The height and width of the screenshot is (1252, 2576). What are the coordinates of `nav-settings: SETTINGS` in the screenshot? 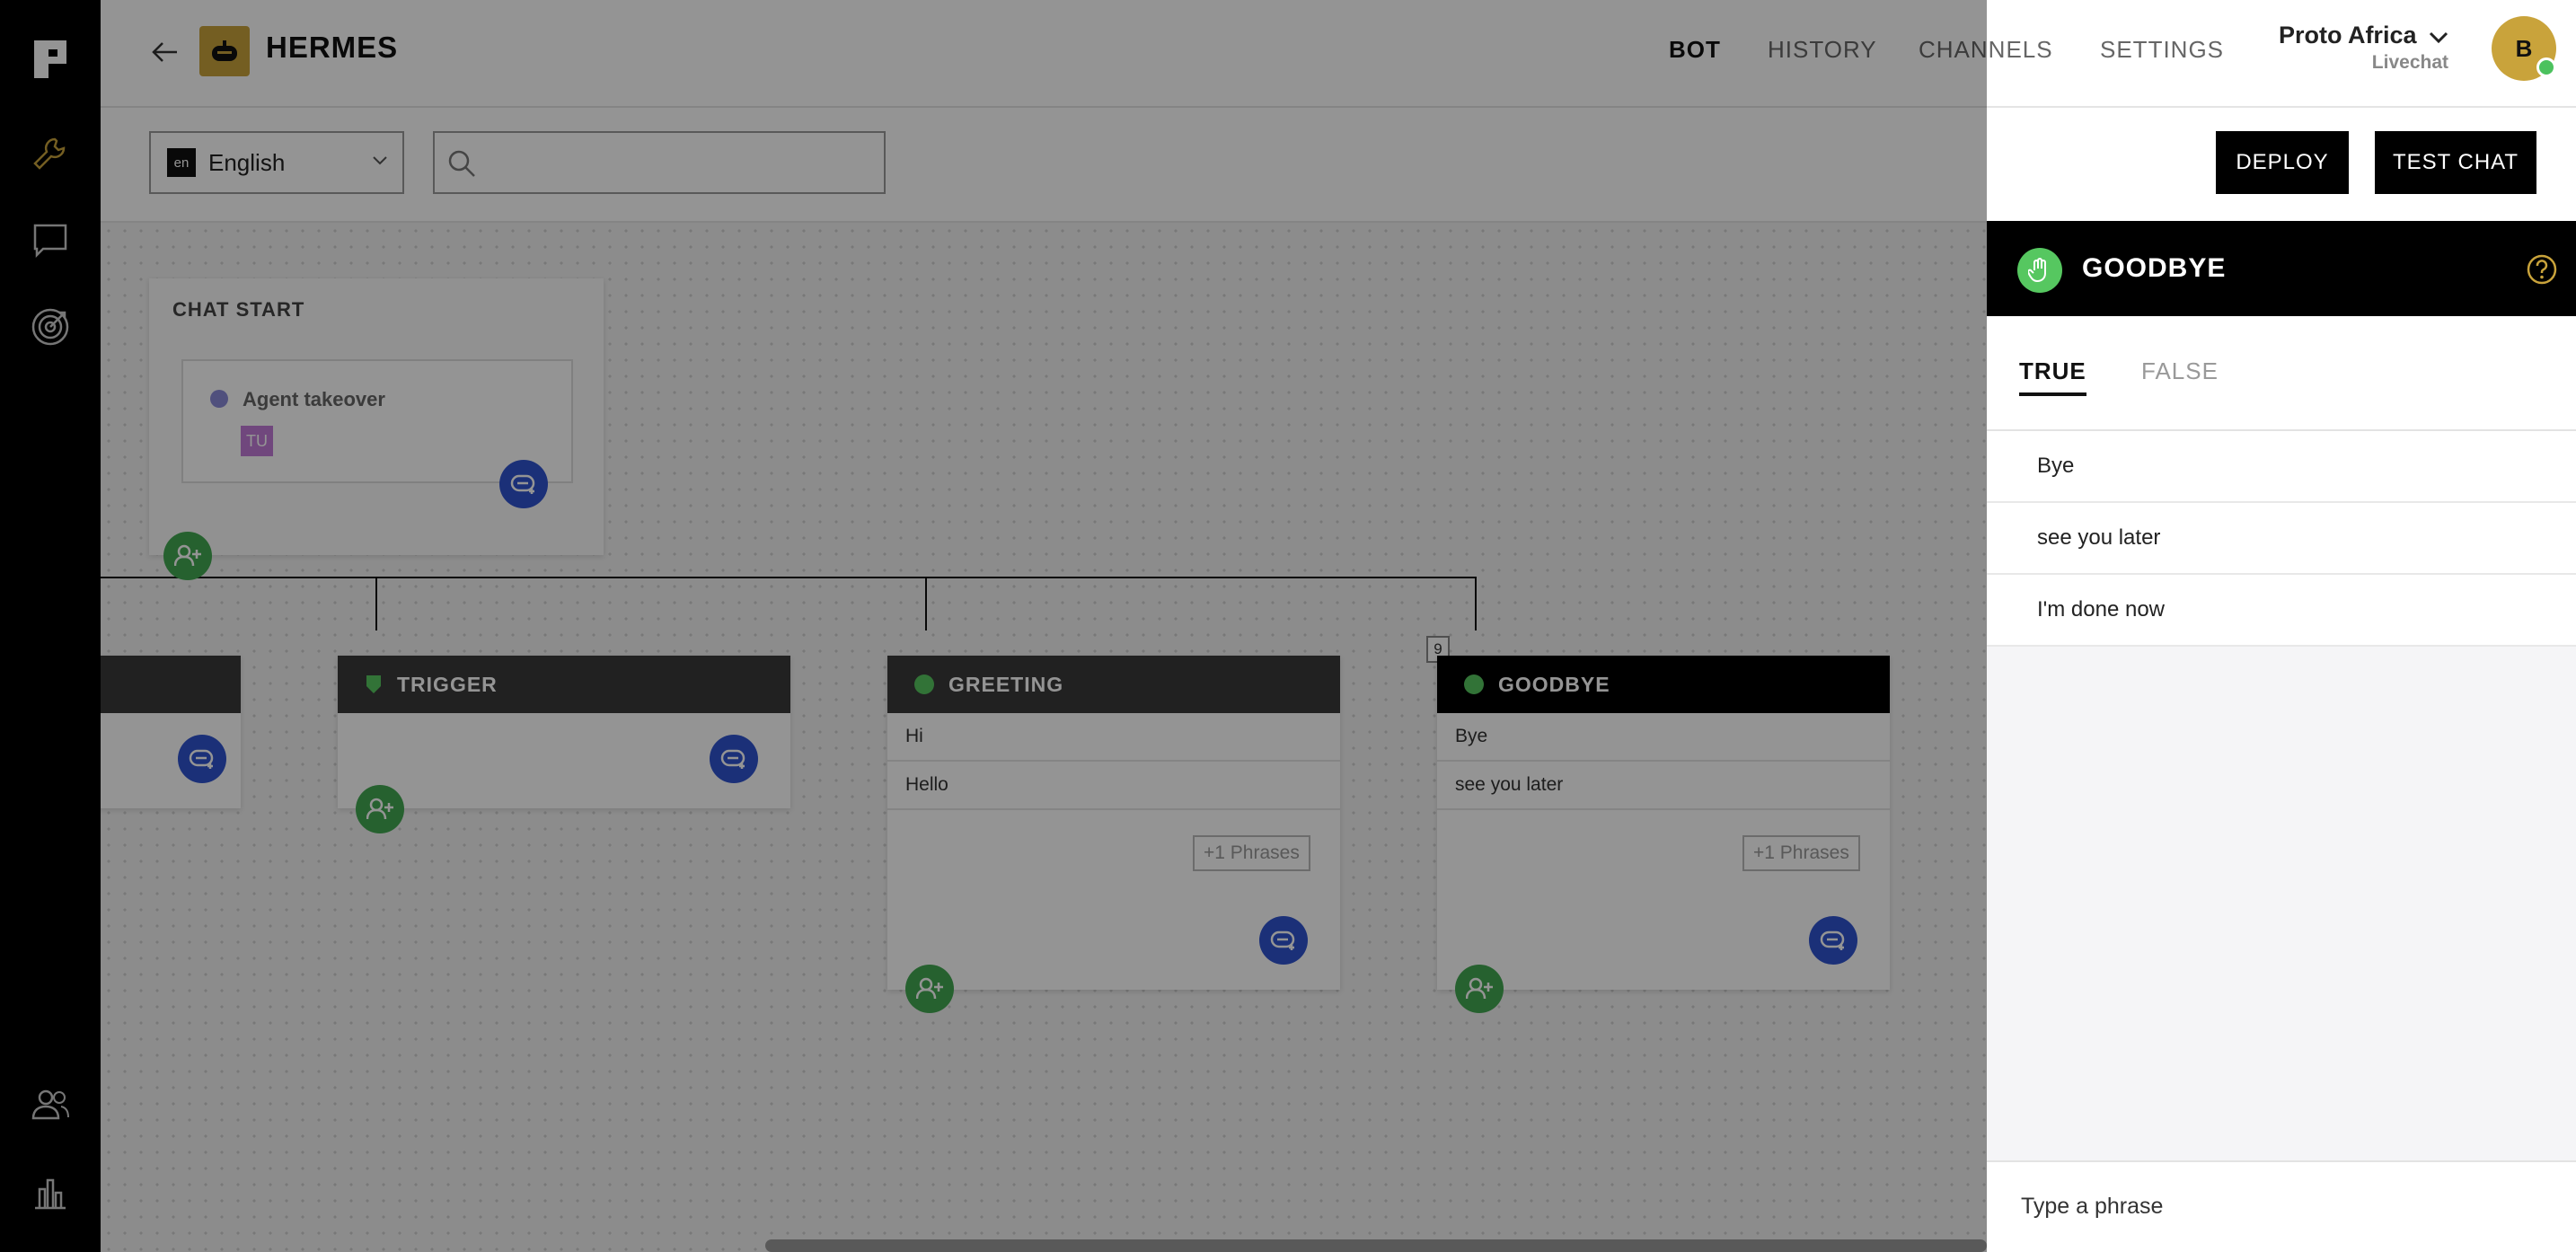 It's located at (2162, 50).